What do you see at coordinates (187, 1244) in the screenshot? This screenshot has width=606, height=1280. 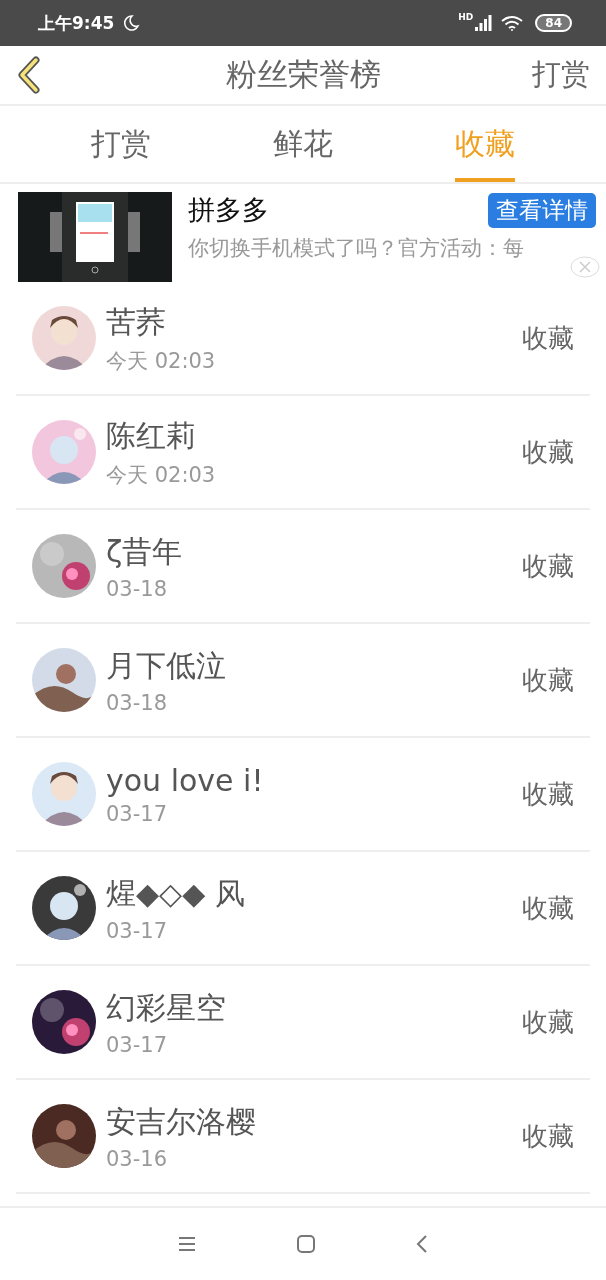 I see `menu-icon` at bounding box center [187, 1244].